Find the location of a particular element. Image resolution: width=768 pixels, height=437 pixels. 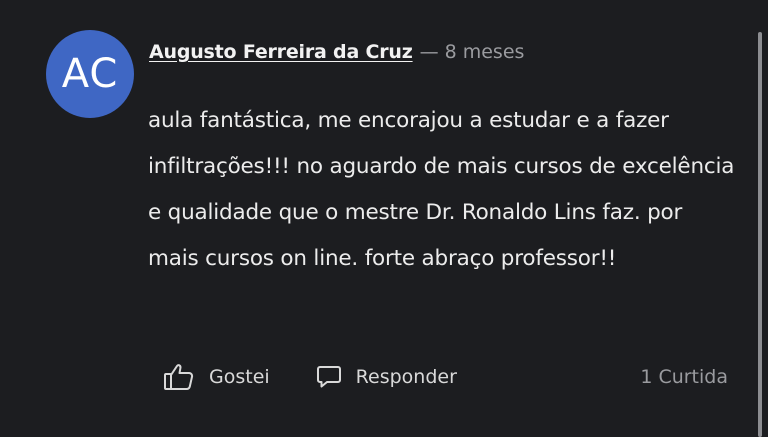

scrollbar is located at coordinates (760, 234).